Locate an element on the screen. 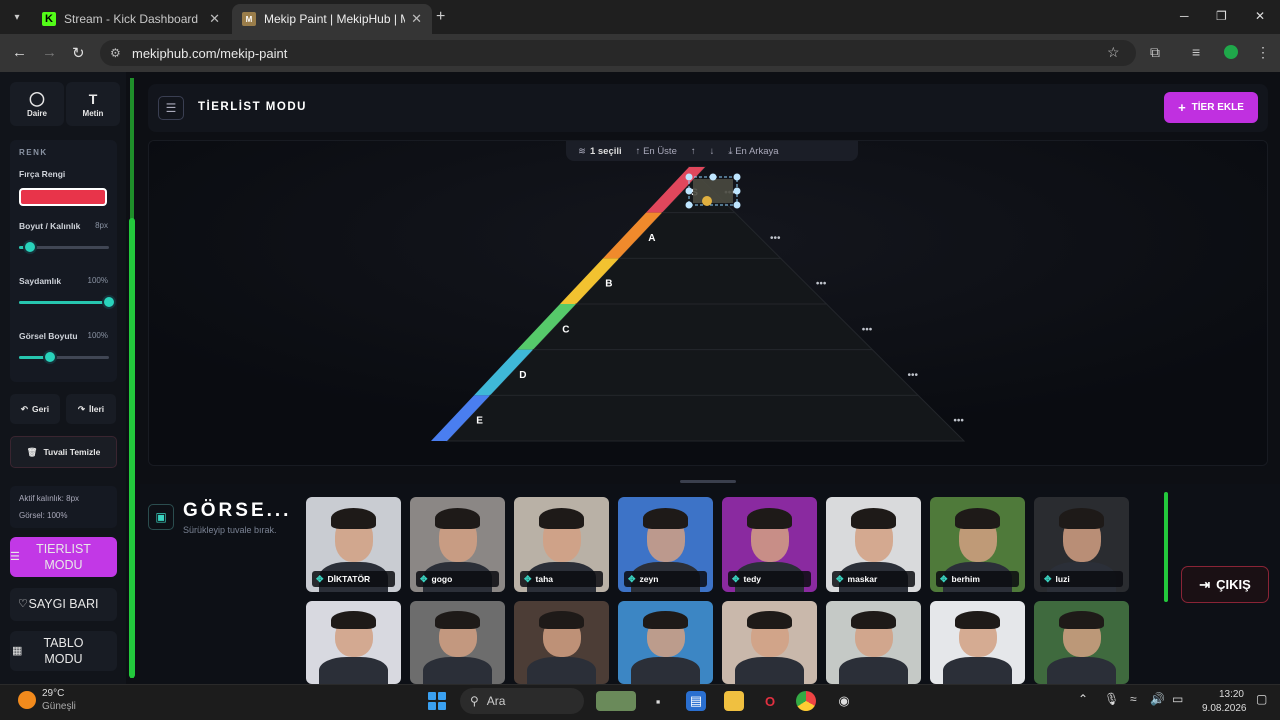  widgets-icon is located at coordinates (616, 701).